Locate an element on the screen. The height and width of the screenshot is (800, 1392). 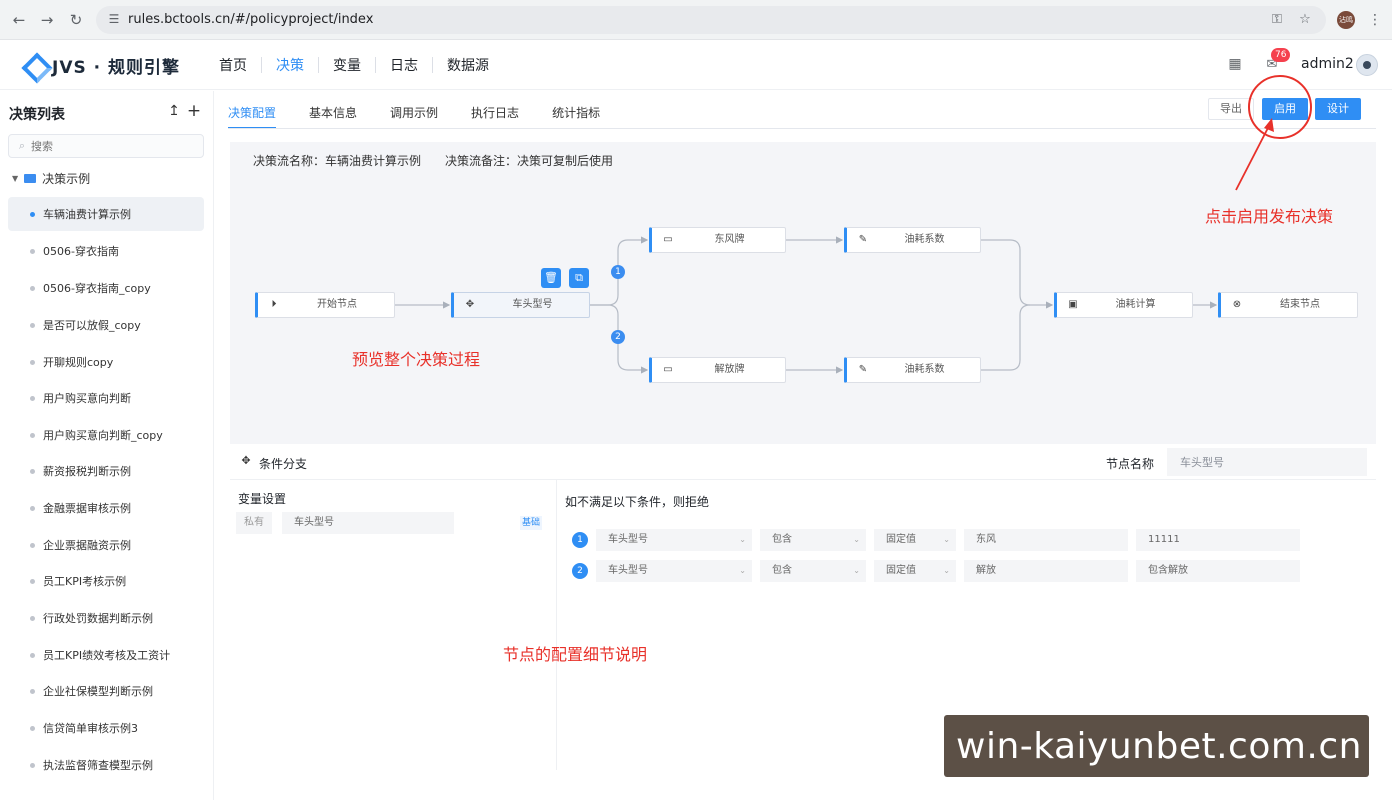
watermark-banner: win-kaiyunbet.com.cn is located at coordinates (1156, 746).